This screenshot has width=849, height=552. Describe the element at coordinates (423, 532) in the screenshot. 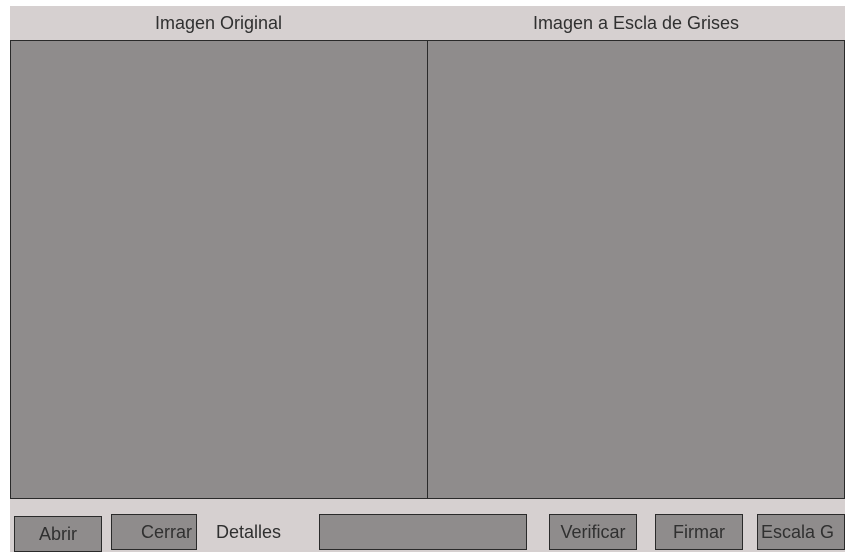

I see `details-field` at that location.